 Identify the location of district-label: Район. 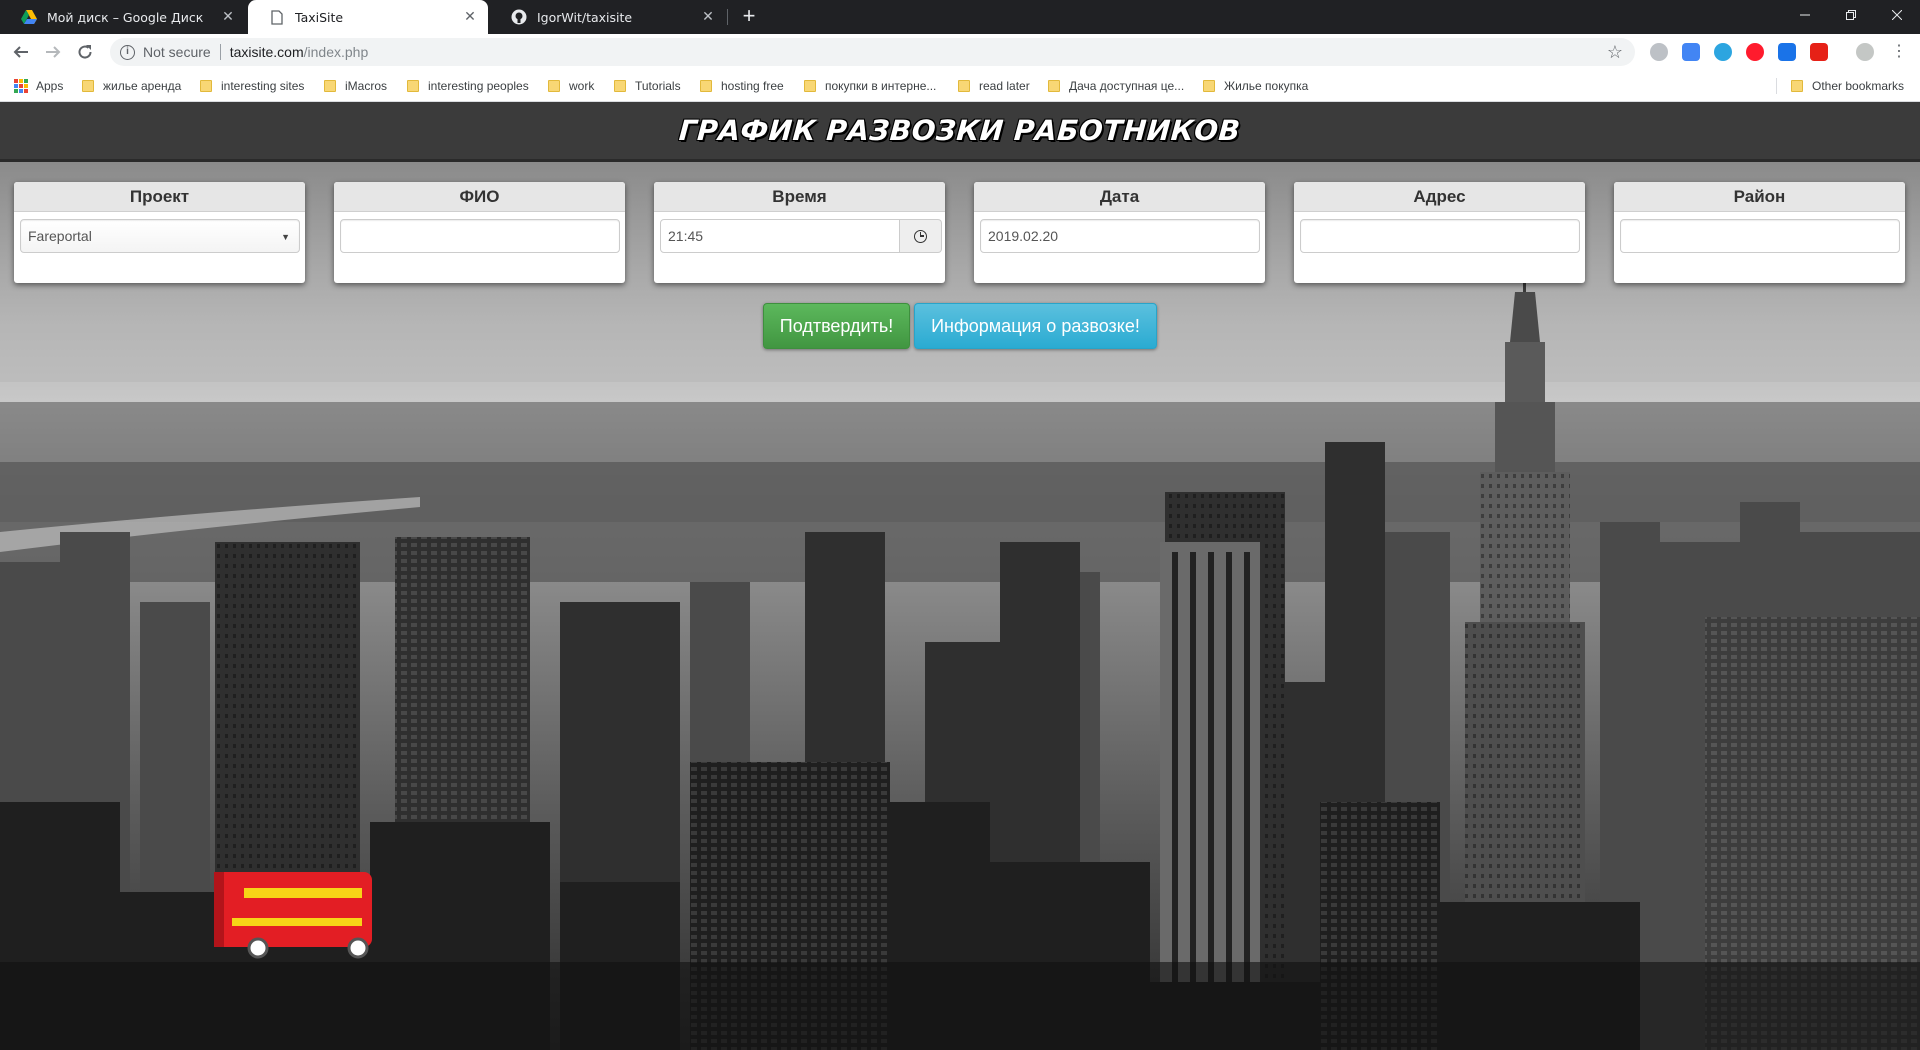
(1759, 197).